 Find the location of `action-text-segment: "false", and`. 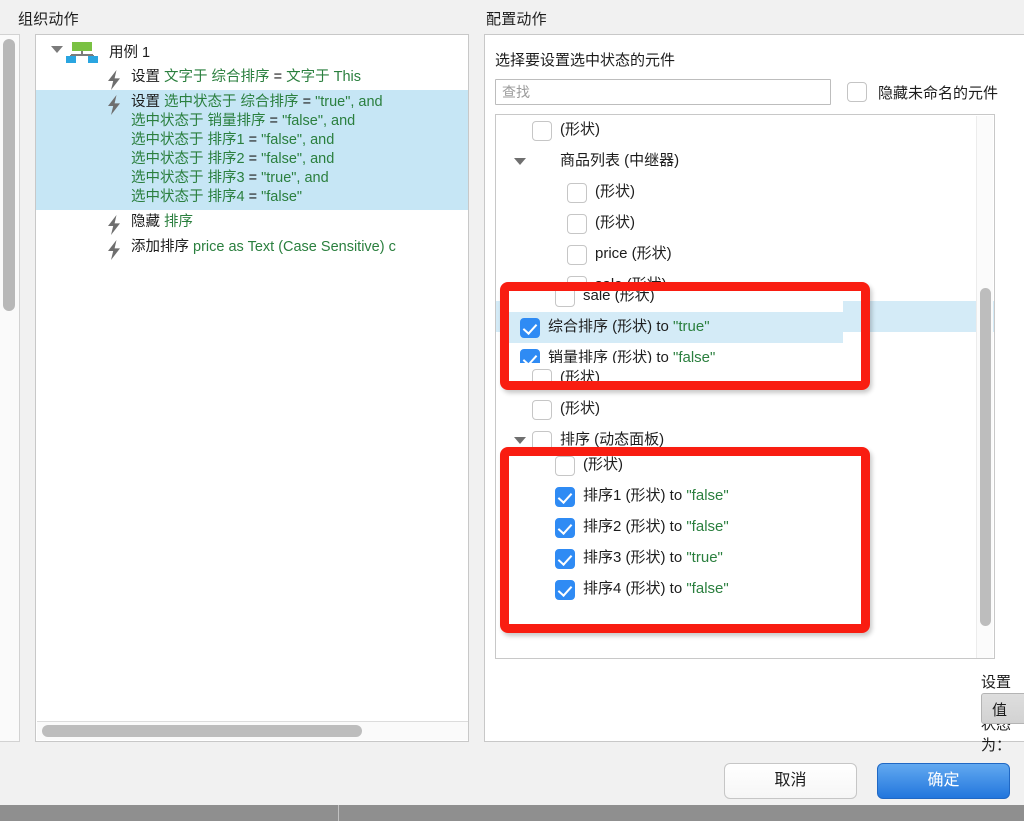

action-text-segment: "false", and is located at coordinates (319, 121).